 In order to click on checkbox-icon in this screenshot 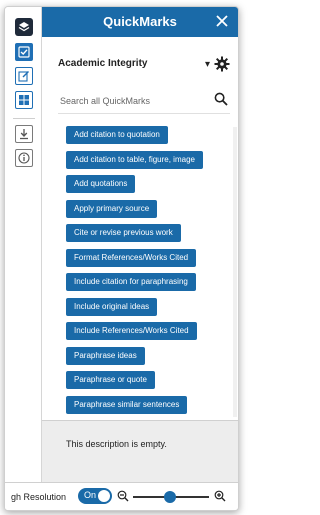, I will do `click(24, 52)`.